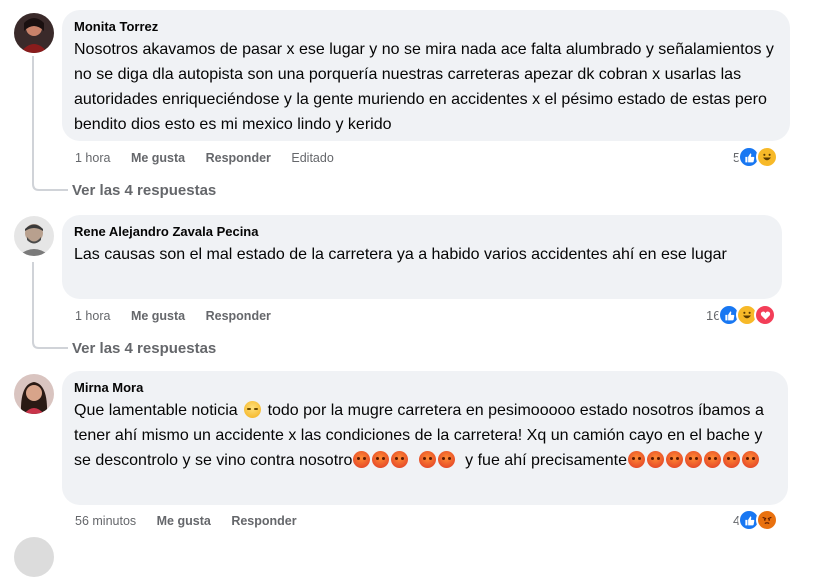 This screenshot has width=825, height=577. I want to click on reaction-summary: 4, so click(756, 520).